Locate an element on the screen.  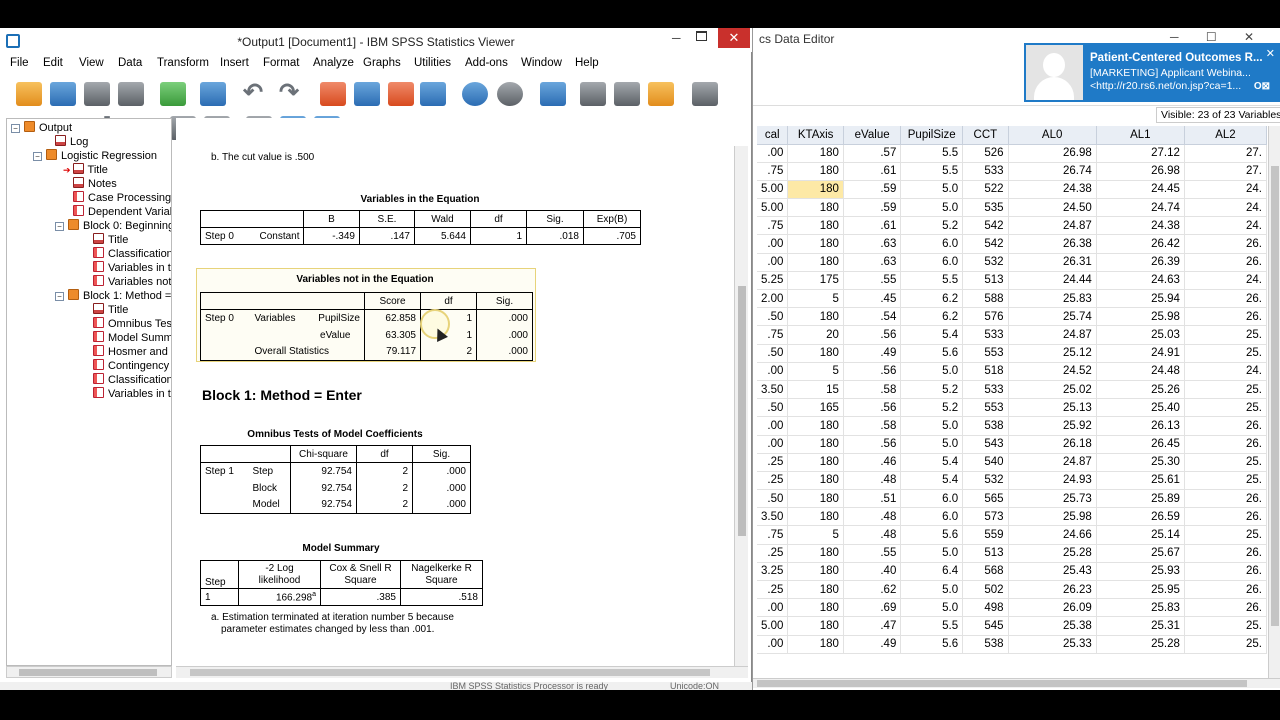
grid-cell: .63 is located at coordinates (872, 262).